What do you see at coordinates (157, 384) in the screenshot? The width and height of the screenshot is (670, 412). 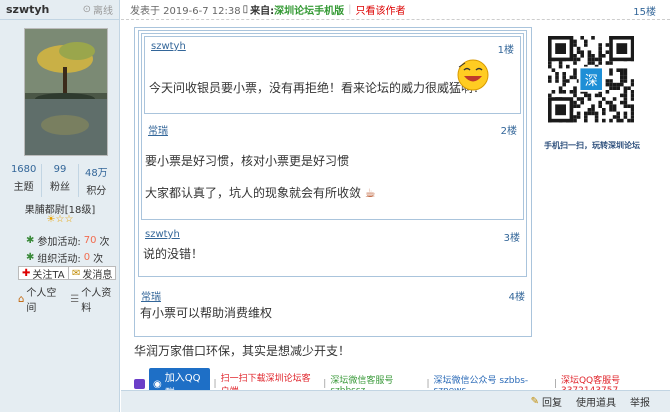 I see `qq-penguin-icon: ◉` at bounding box center [157, 384].